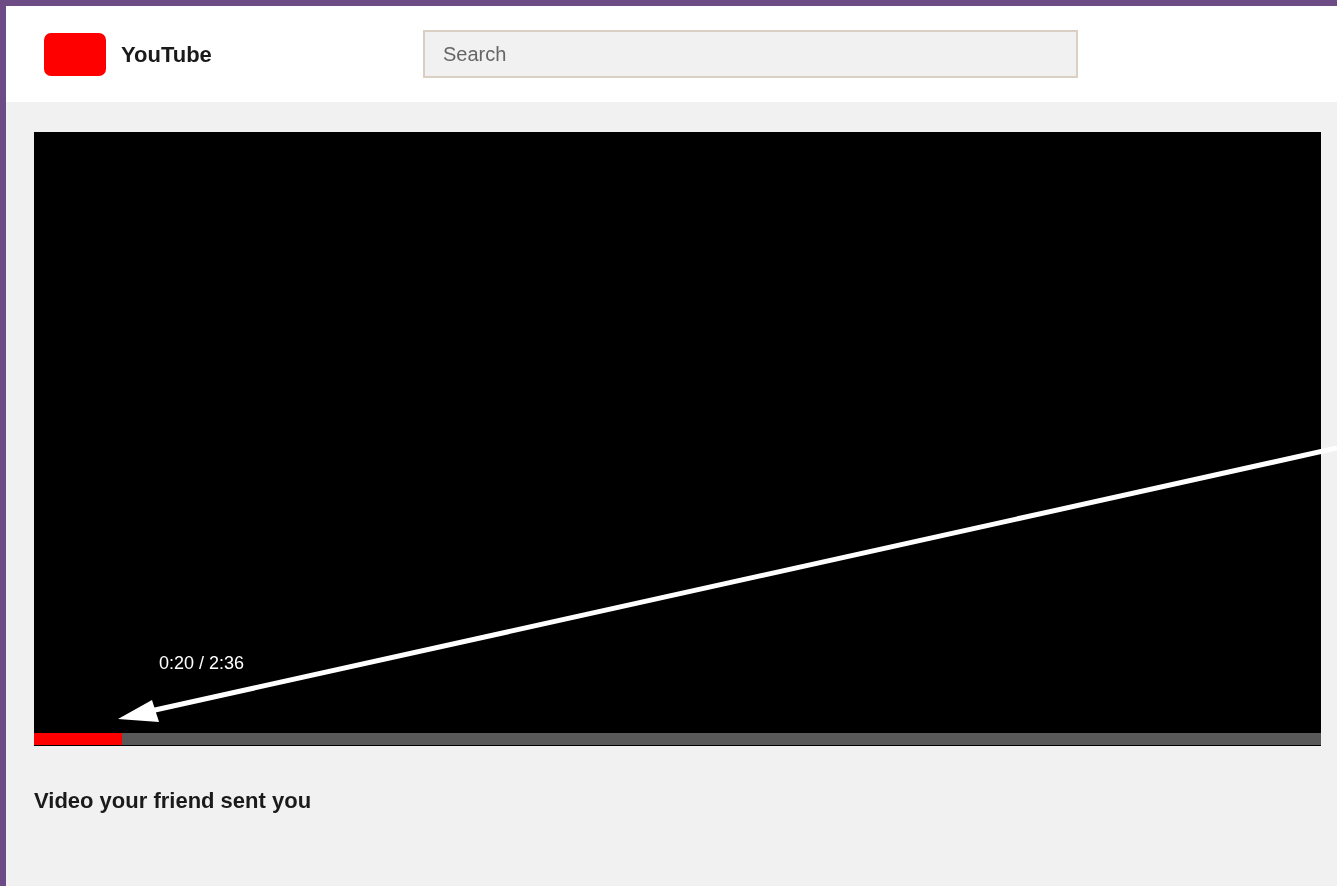  I want to click on search-field: Search, so click(750, 54).